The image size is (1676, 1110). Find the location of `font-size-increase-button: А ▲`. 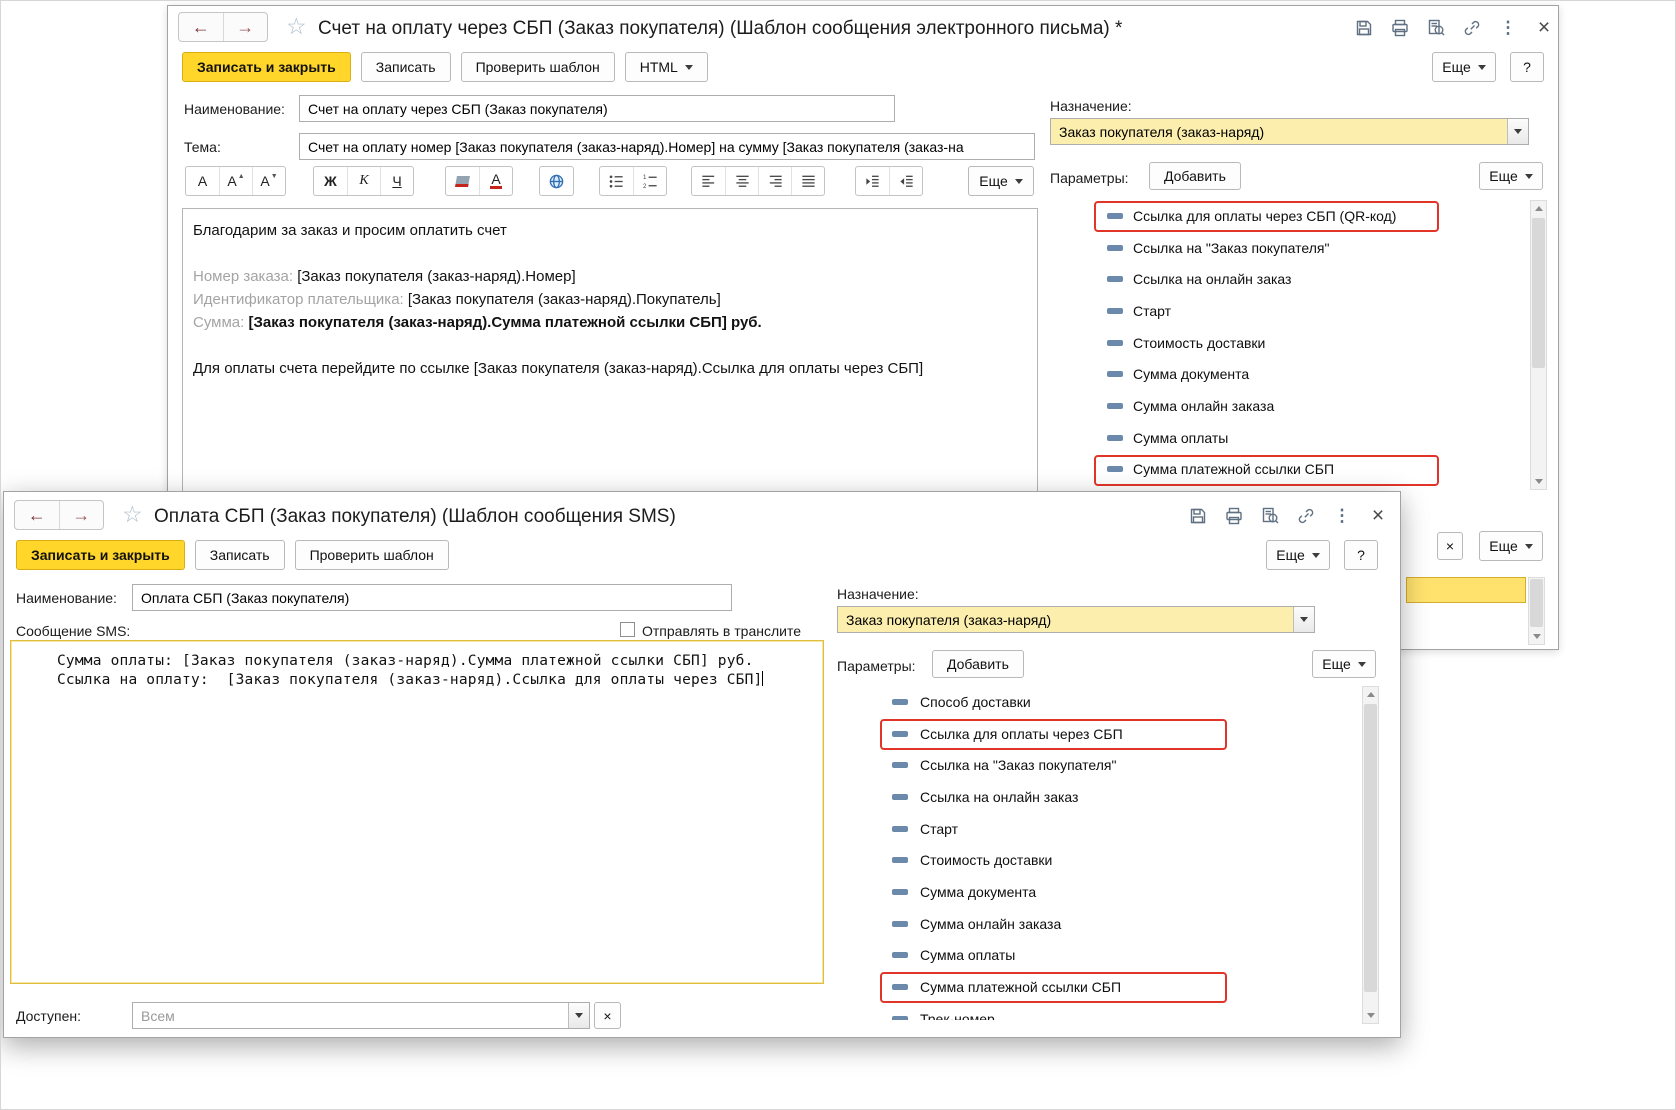

font-size-increase-button: А ▲ is located at coordinates (235, 181).